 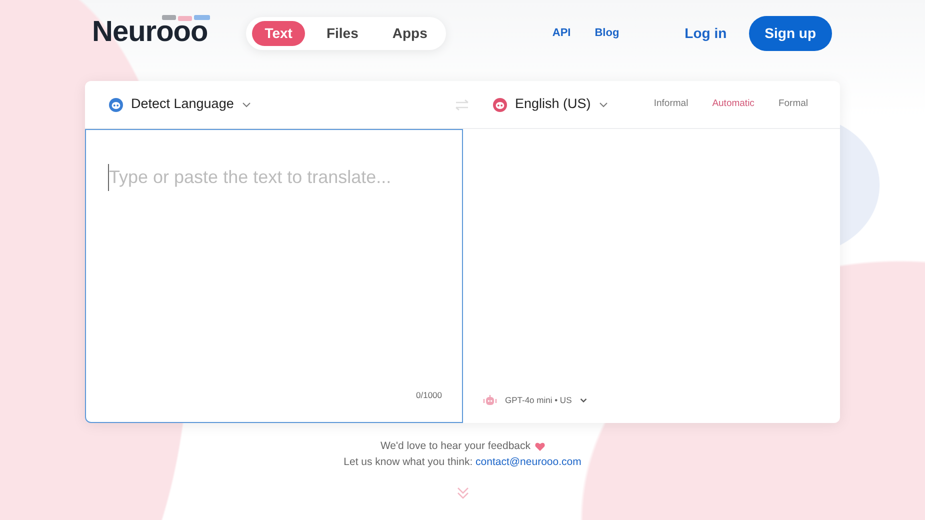 I want to click on feedback-text: We'd love to hear your feedback, so click(x=455, y=446).